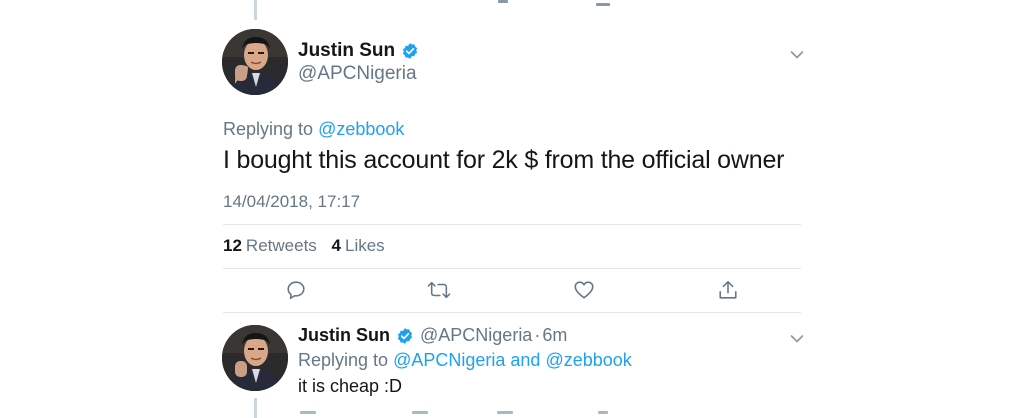 This screenshot has height=418, width=1024. I want to click on share-button, so click(728, 290).